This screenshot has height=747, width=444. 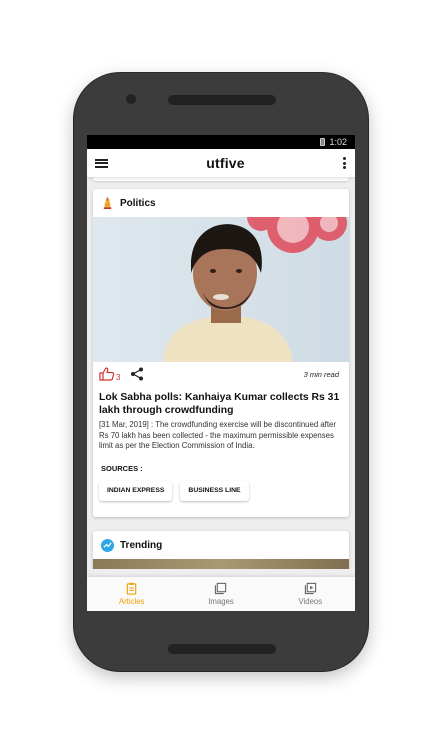 What do you see at coordinates (221, 601) in the screenshot?
I see `nav-images-label: Images` at bounding box center [221, 601].